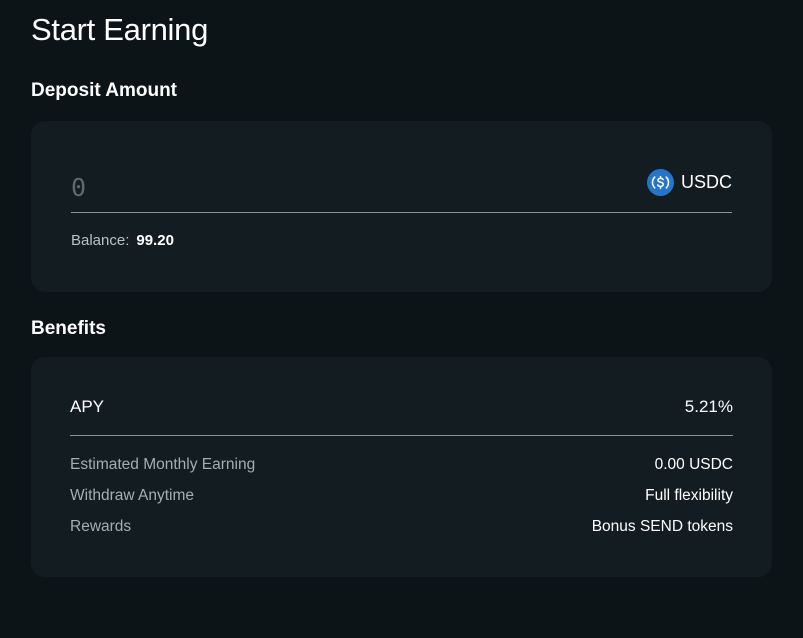 Image resolution: width=803 pixels, height=638 pixels. I want to click on deposit-amount-input, so click(331, 187).